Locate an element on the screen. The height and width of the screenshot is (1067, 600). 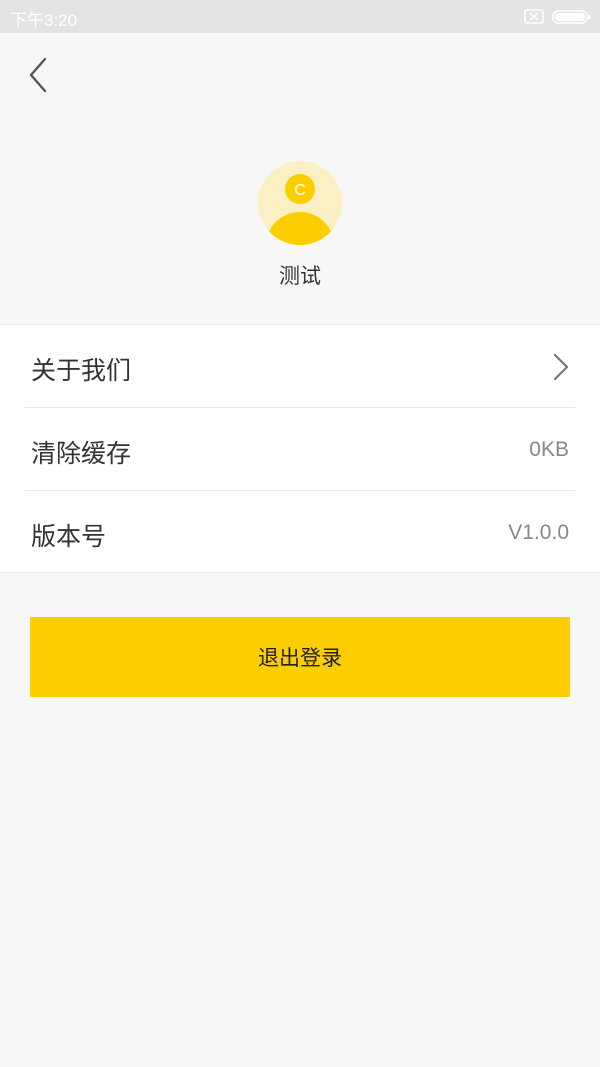
status-time: 下午3:20 is located at coordinates (44, 20).